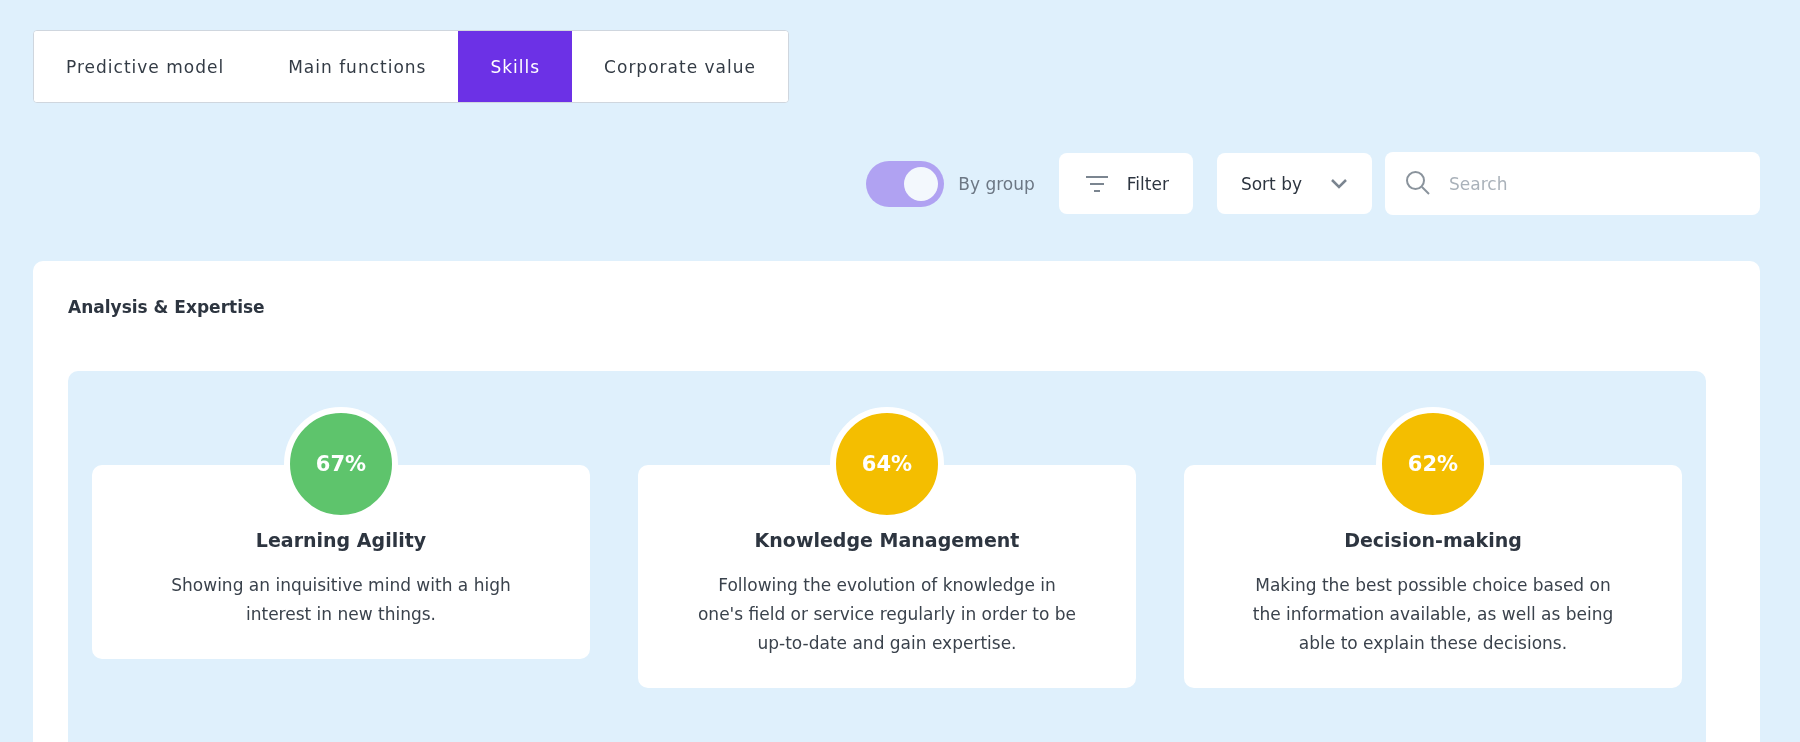 The height and width of the screenshot is (742, 1800). I want to click on skill-name: Knowledge Management, so click(887, 540).